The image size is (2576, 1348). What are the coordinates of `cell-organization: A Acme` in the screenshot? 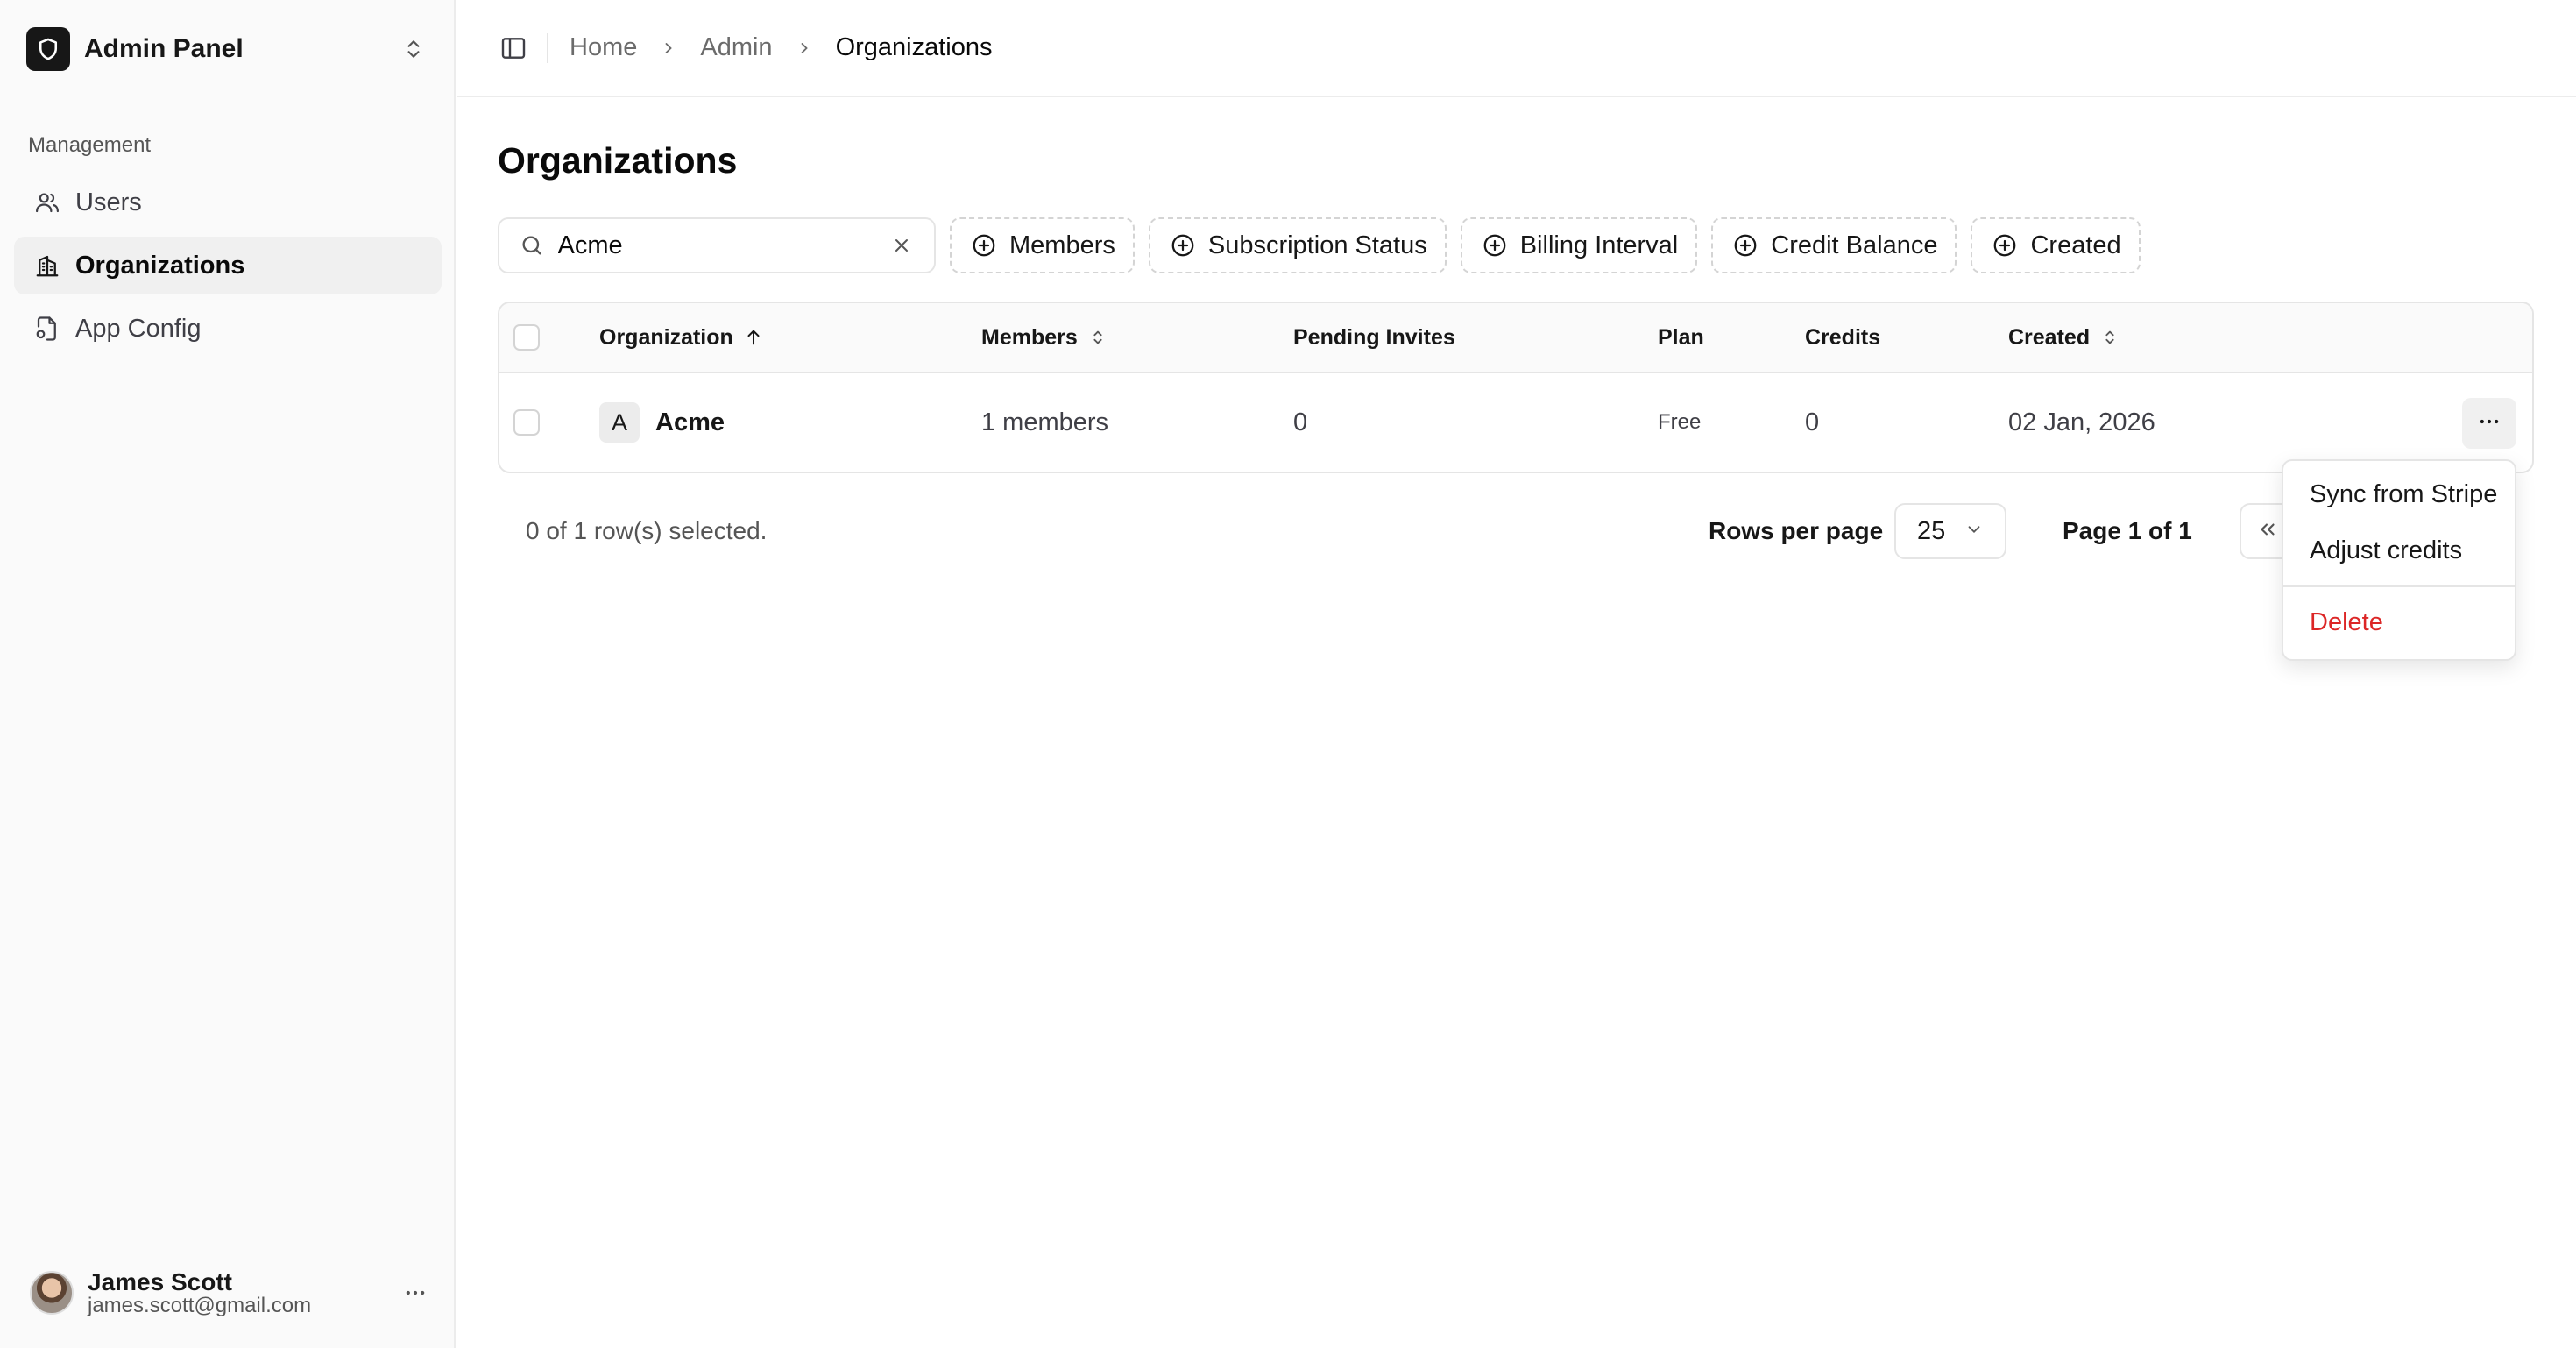 It's located at (662, 422).